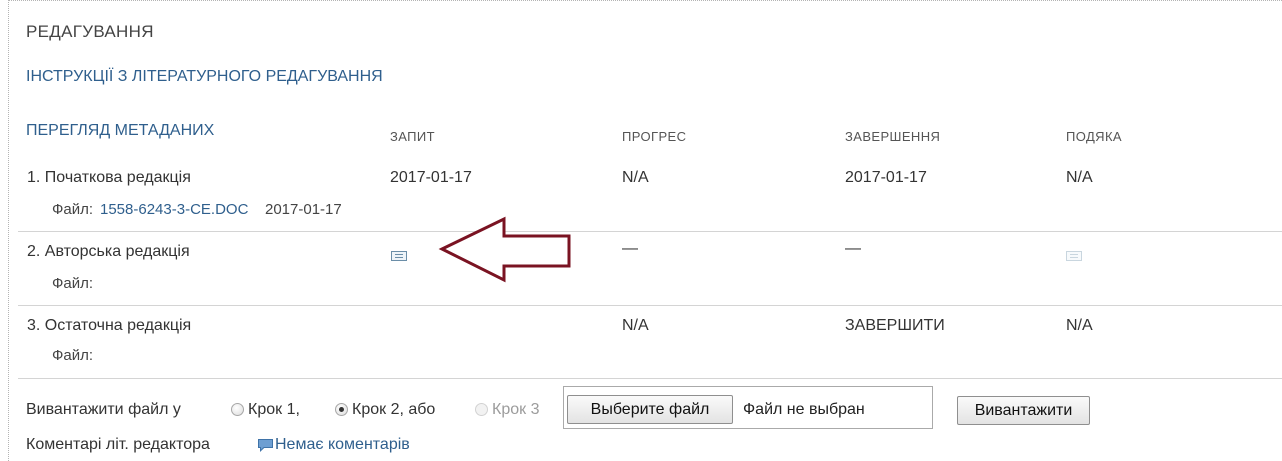 The height and width of the screenshot is (461, 1282). Describe the element at coordinates (886, 177) in the screenshot. I see `row-initial-completion-date: 2017-01-17` at that location.